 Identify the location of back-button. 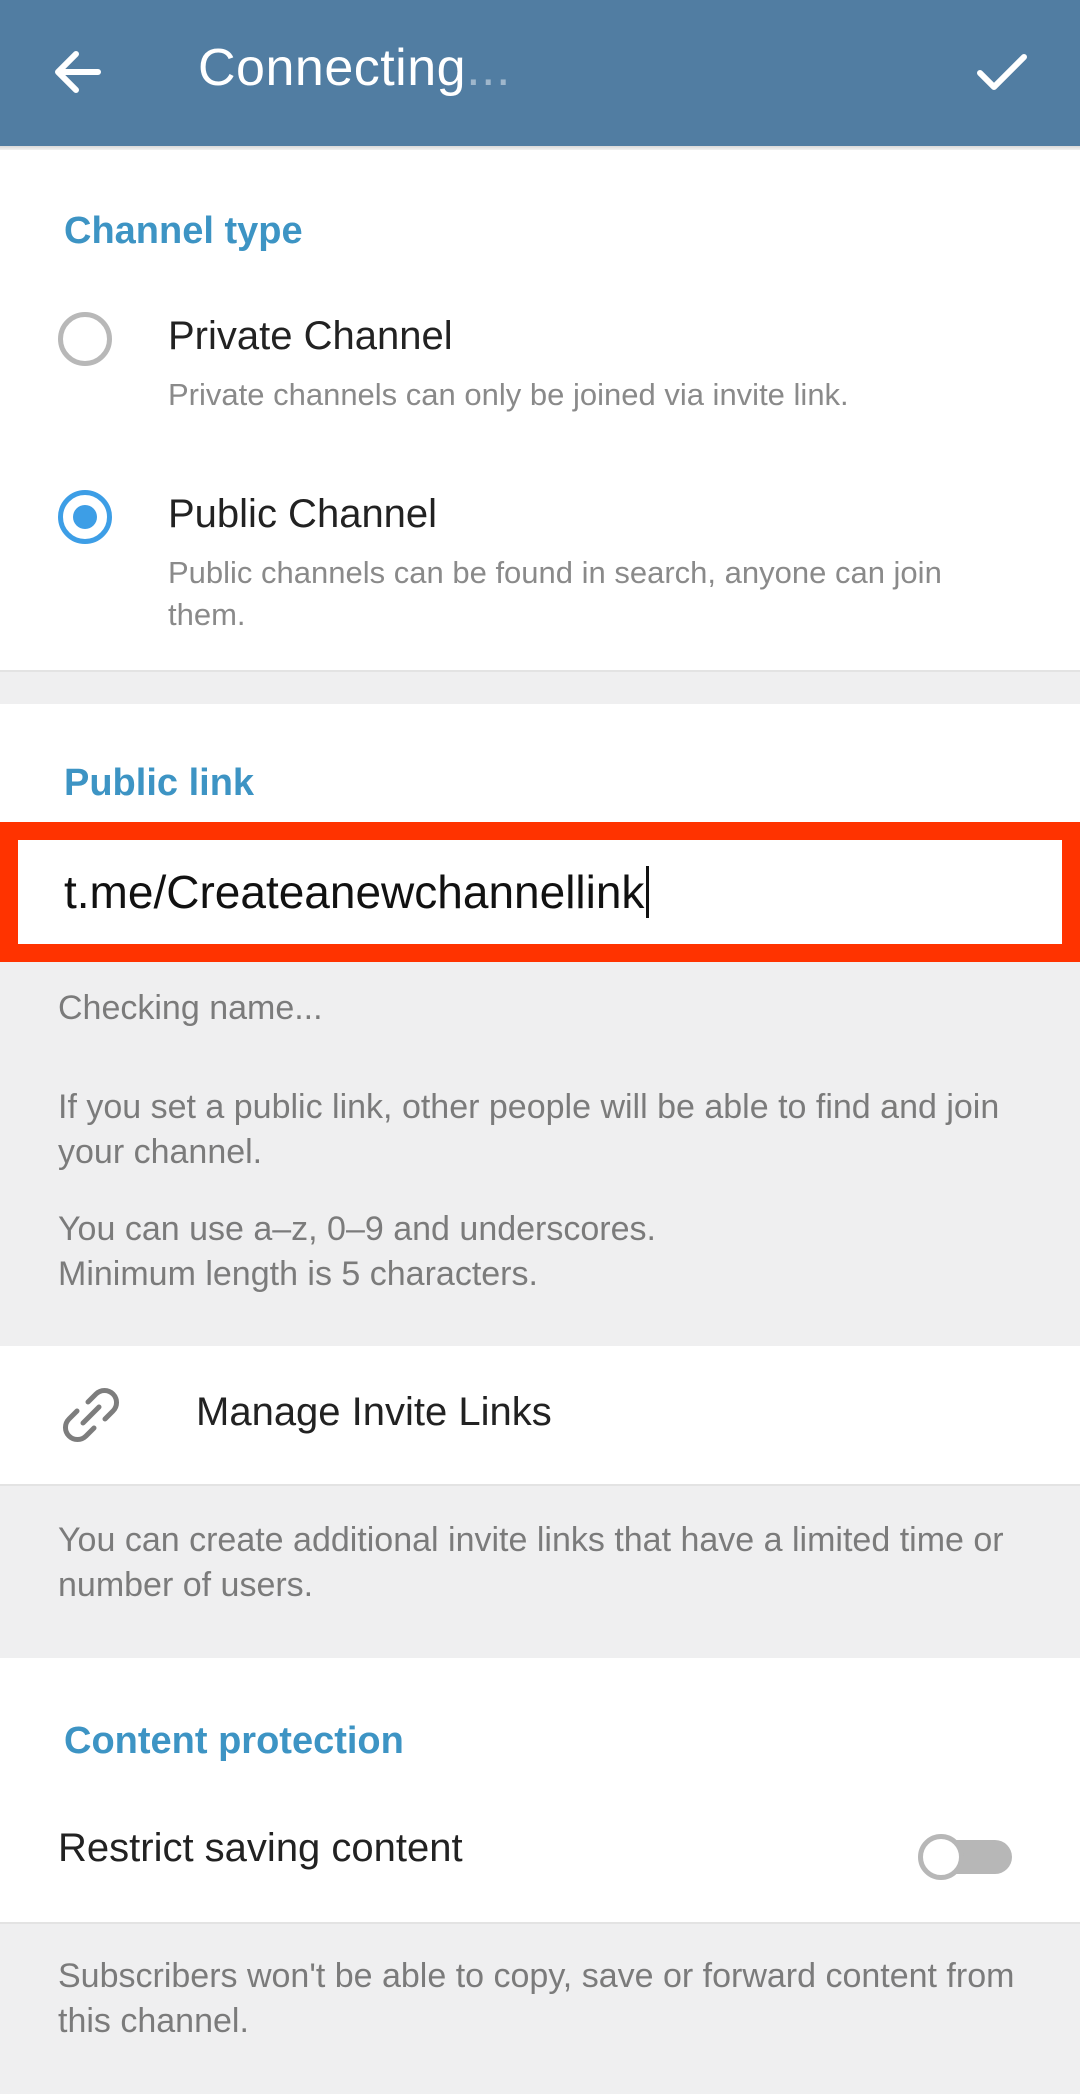
(78, 72).